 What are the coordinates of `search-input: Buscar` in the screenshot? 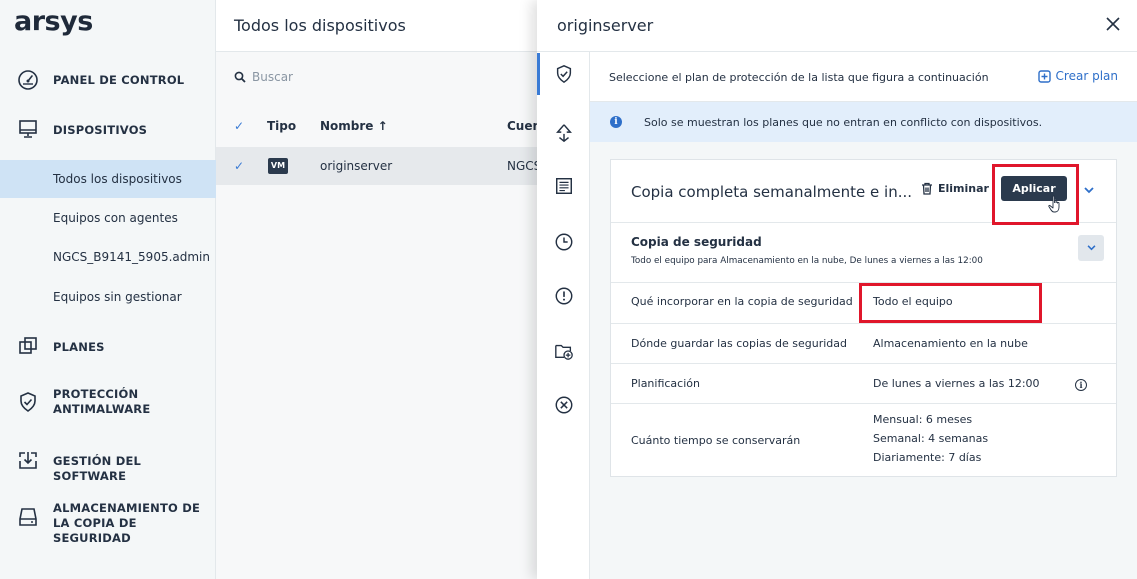 It's located at (263, 77).